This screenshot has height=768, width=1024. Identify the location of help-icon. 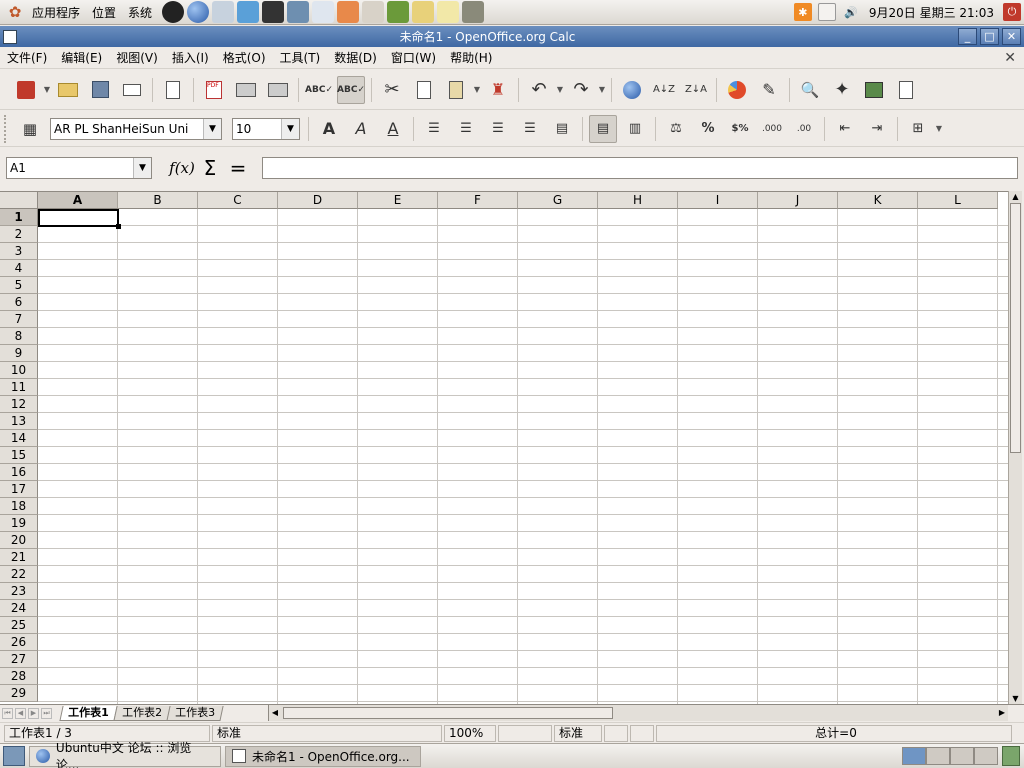
(448, 12).